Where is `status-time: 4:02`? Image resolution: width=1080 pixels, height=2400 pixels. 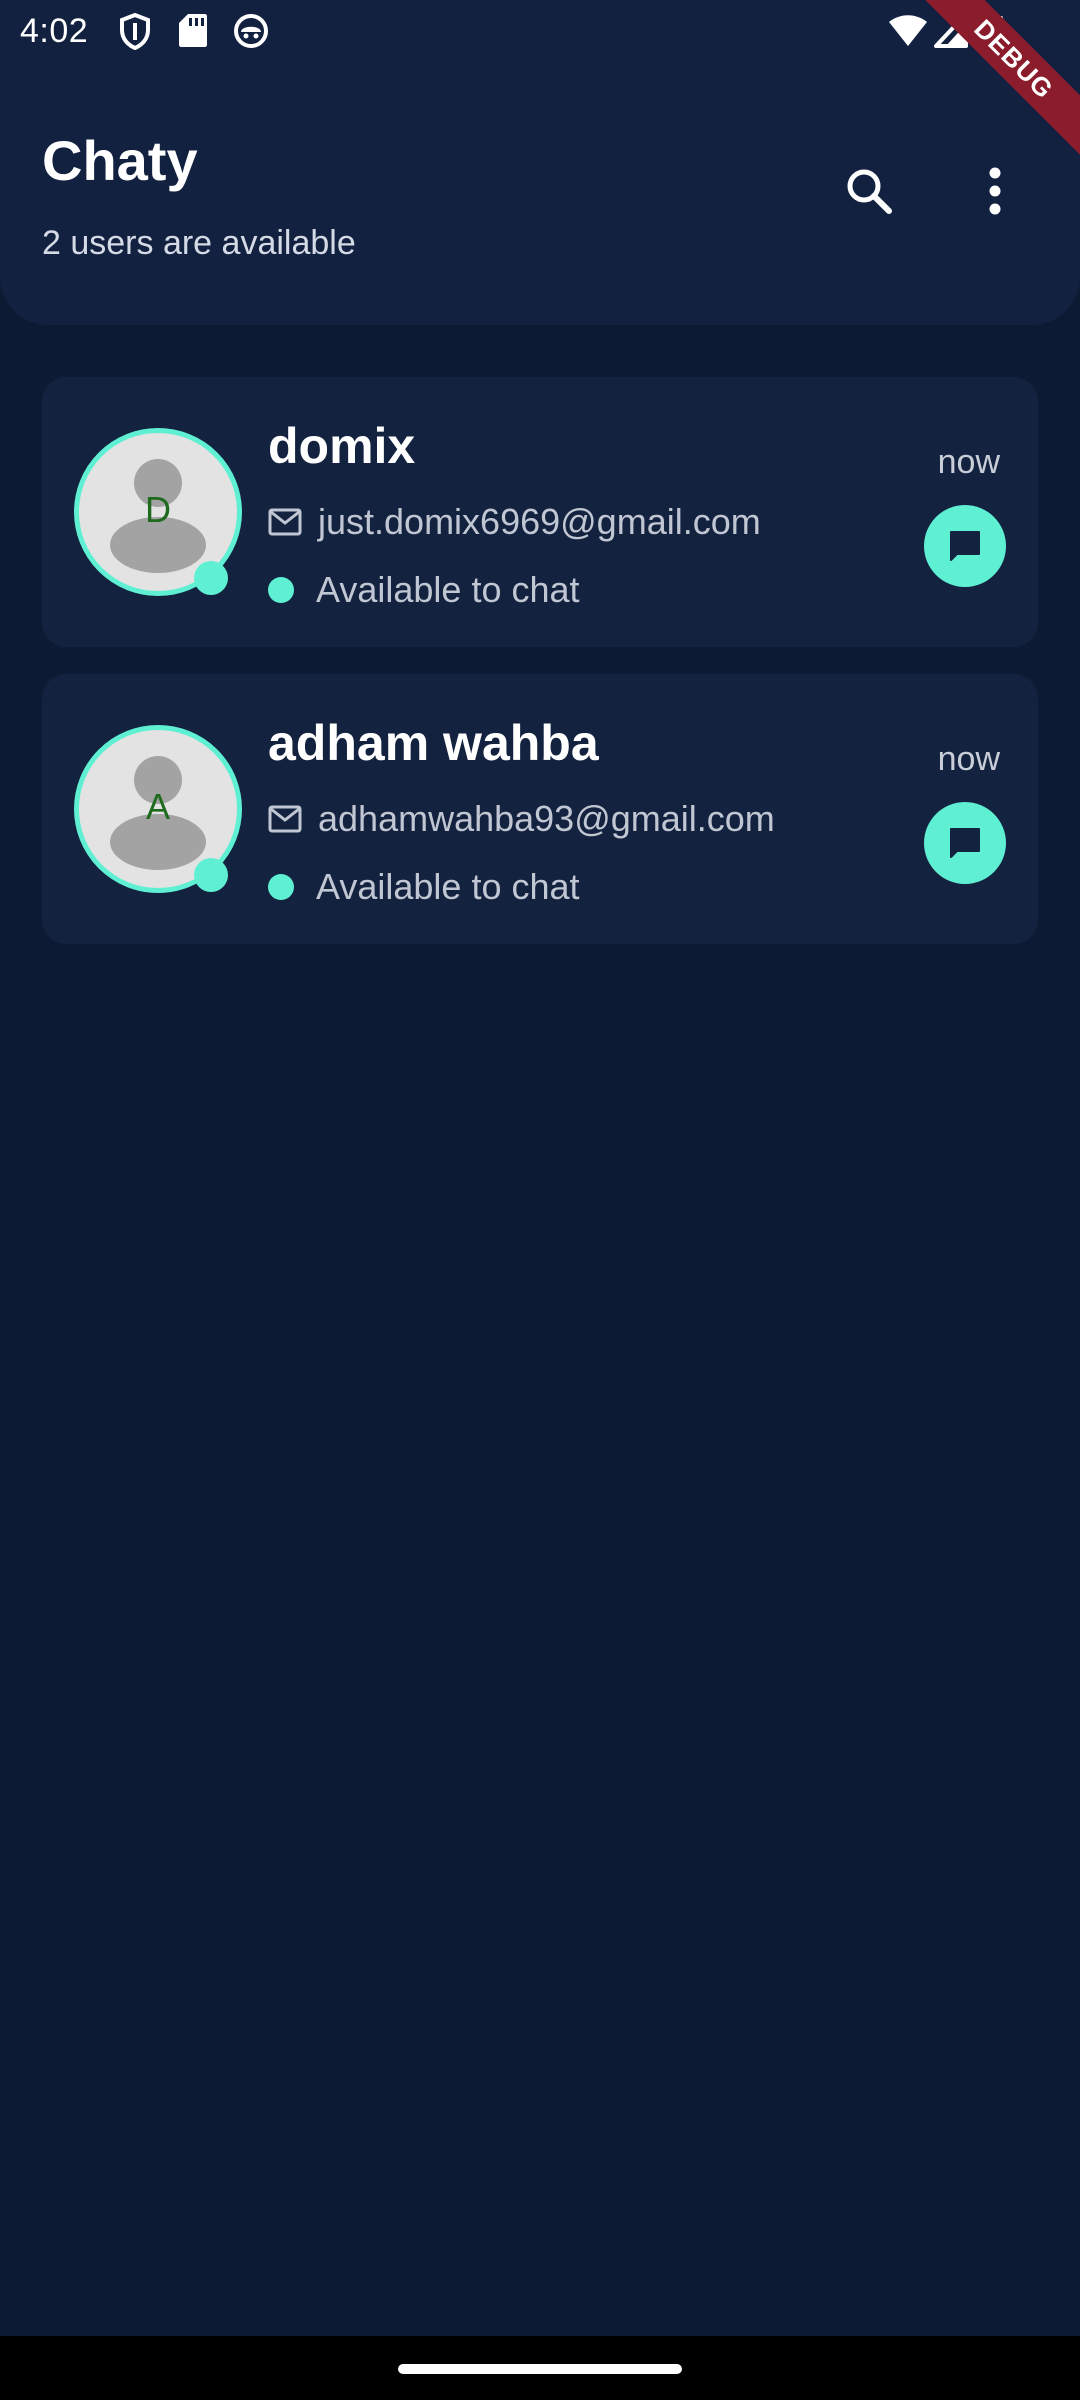
status-time: 4:02 is located at coordinates (54, 31).